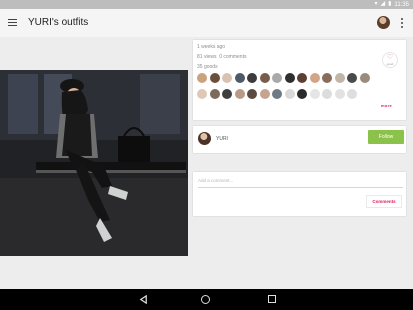  Describe the element at coordinates (383, 4) in the screenshot. I see `signal-icon: ◢` at that location.